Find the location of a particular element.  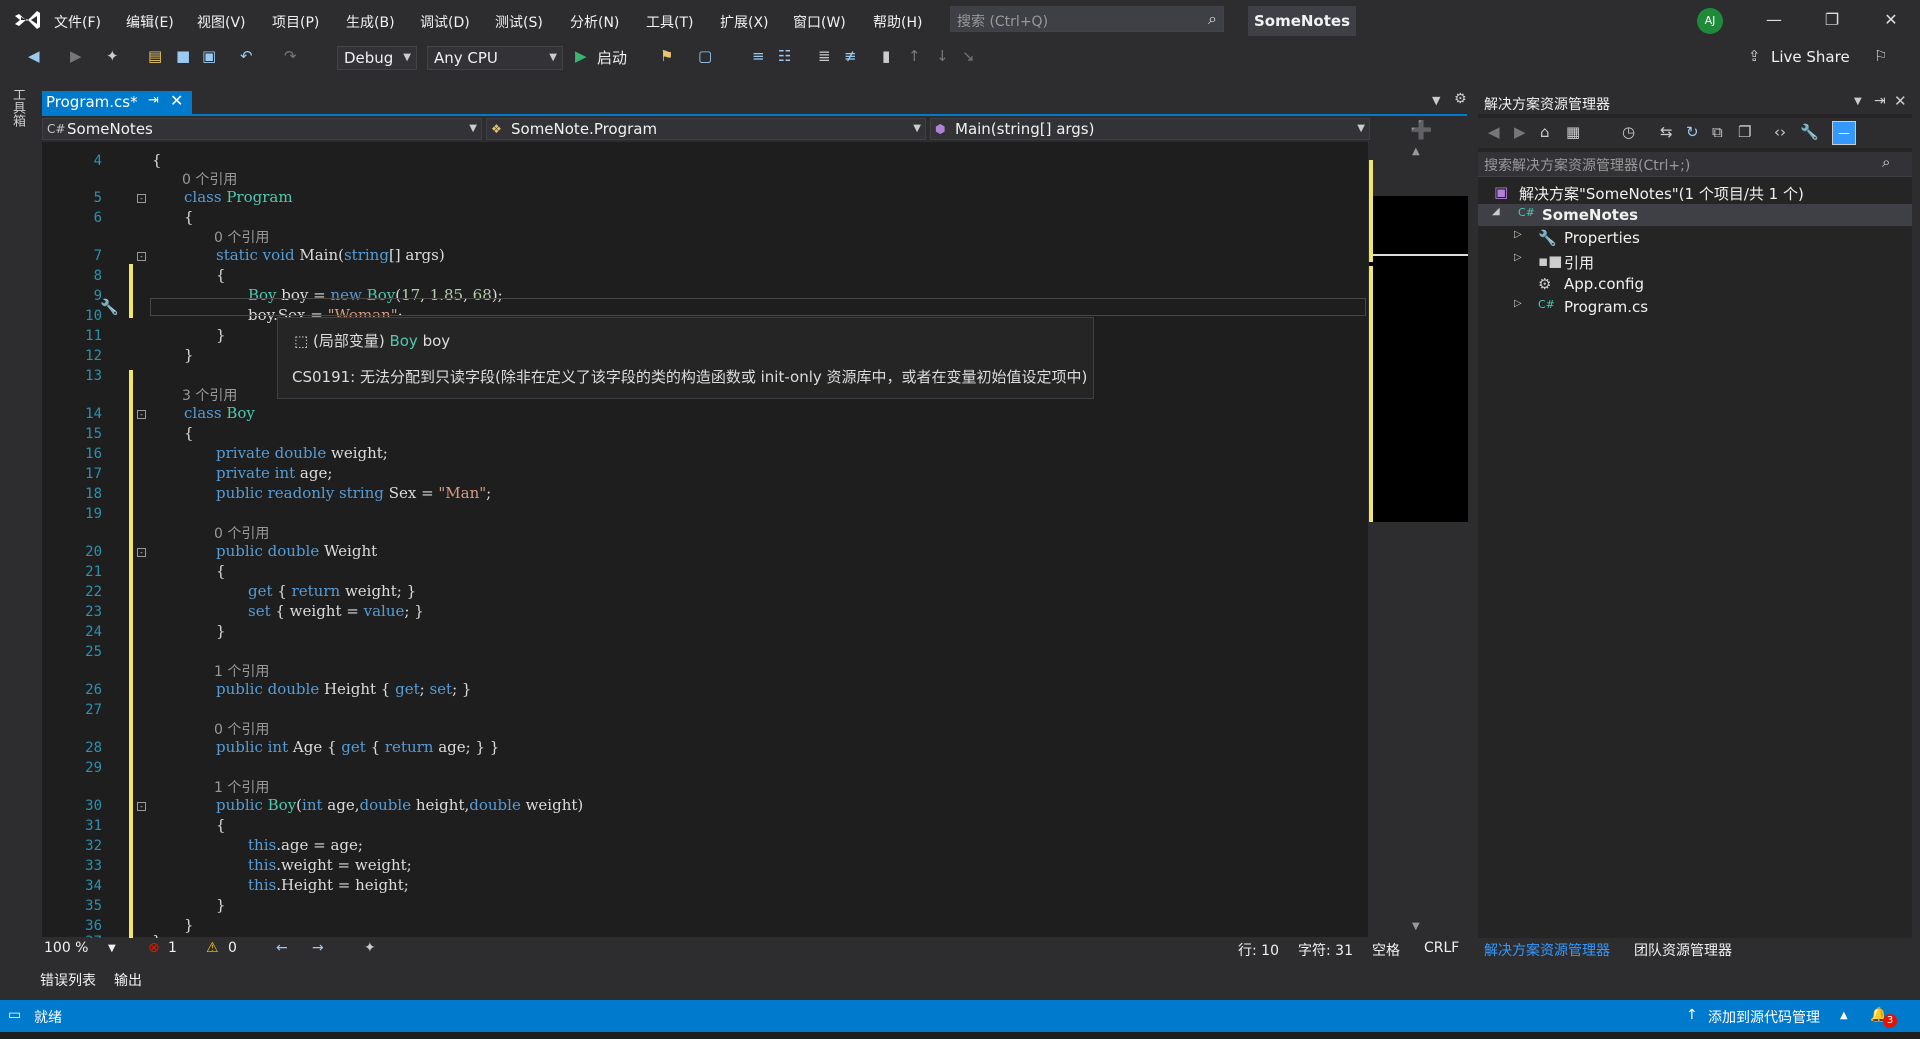

code-line: class Boy is located at coordinates (219, 413).